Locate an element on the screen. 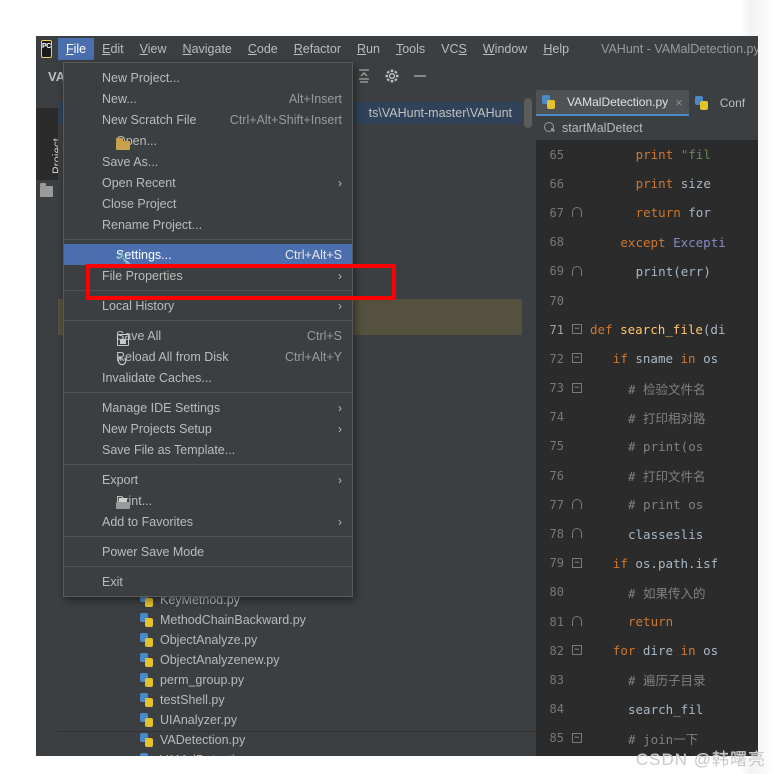  menu-tools: Tools is located at coordinates (410, 49).